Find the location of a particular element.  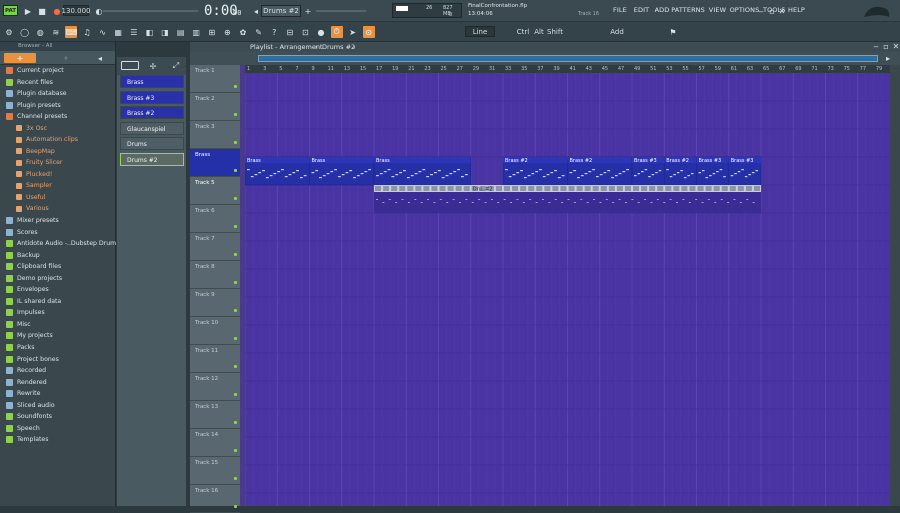

browser-icon: ◧ is located at coordinates (149, 32).